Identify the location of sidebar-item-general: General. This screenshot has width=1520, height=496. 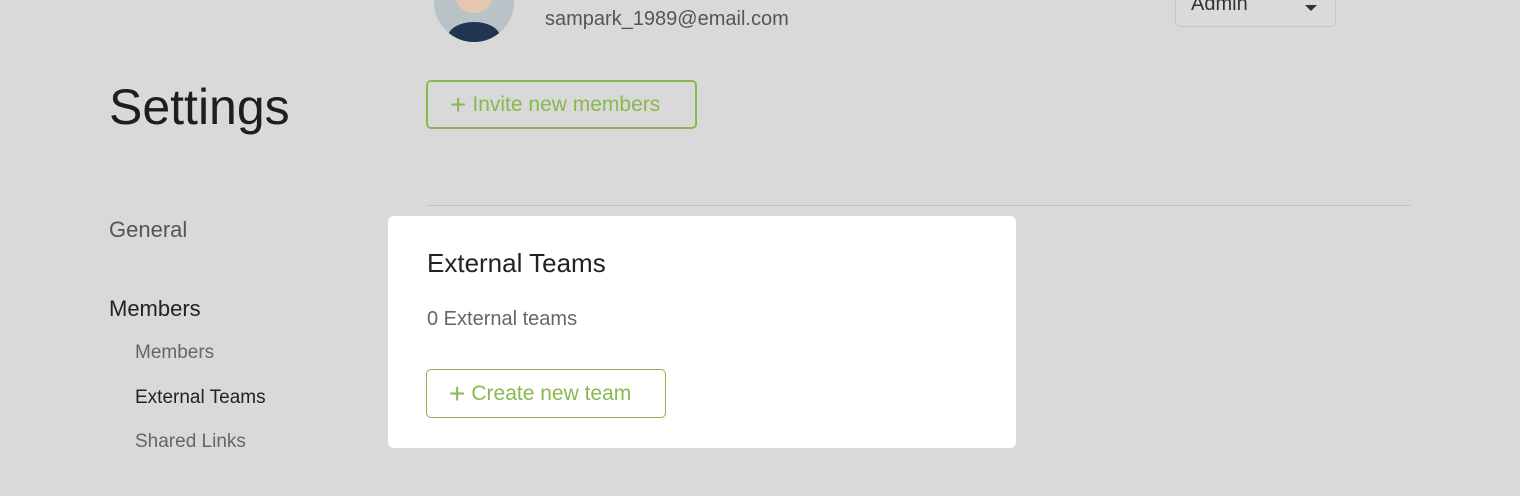
(148, 230).